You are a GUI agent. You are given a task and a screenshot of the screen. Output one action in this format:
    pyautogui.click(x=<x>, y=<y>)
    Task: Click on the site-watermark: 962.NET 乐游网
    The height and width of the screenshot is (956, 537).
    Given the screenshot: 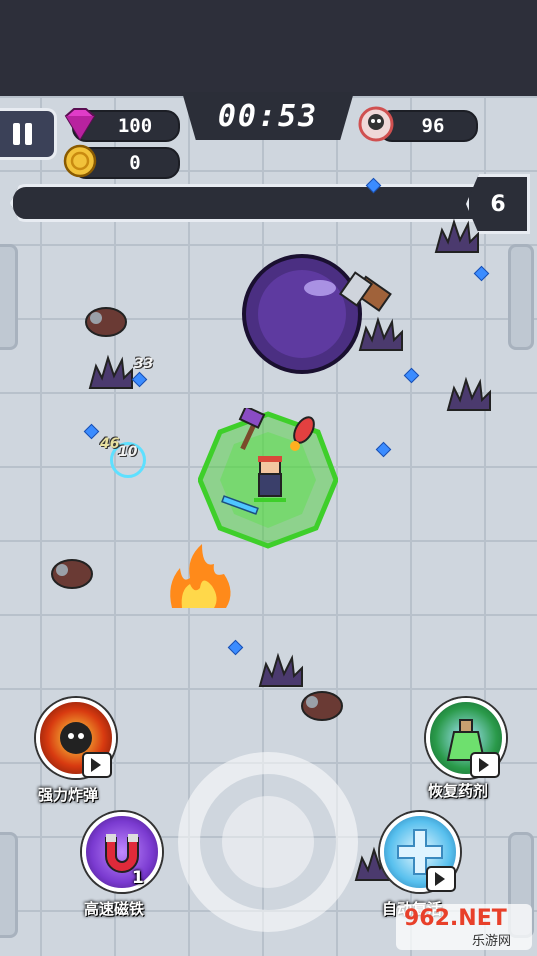 What is the action you would take?
    pyautogui.click(x=464, y=927)
    